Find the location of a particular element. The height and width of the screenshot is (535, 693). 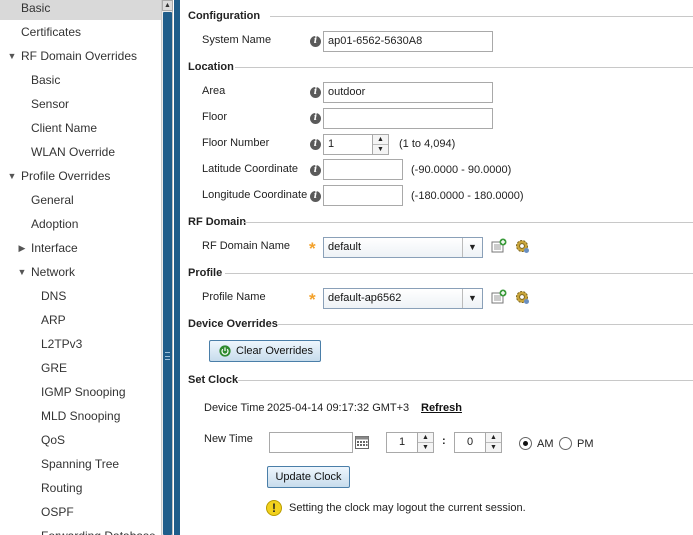

nav-item-label: OSPF is located at coordinates (57, 512).